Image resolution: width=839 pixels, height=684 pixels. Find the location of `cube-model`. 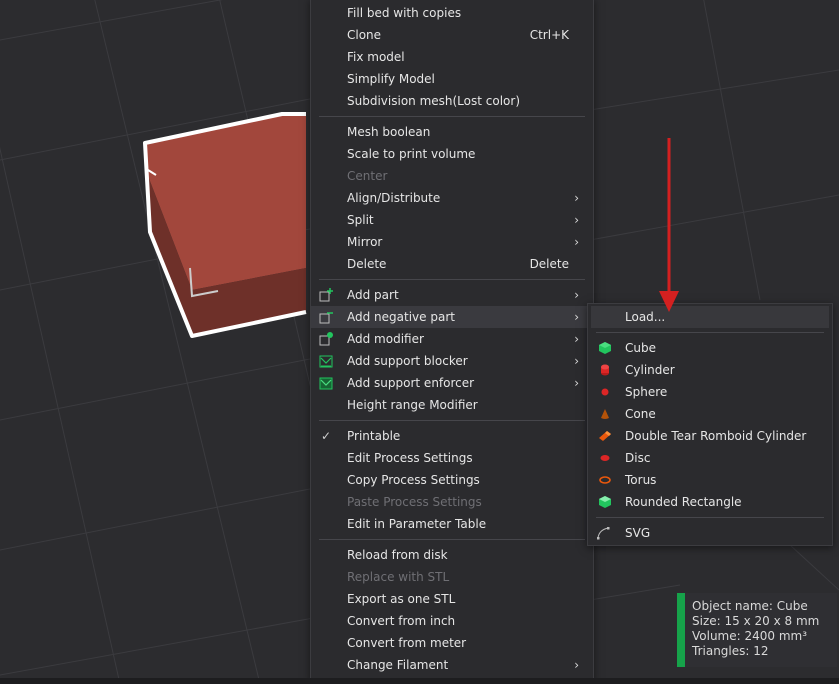

cube-model is located at coordinates (225, 225).